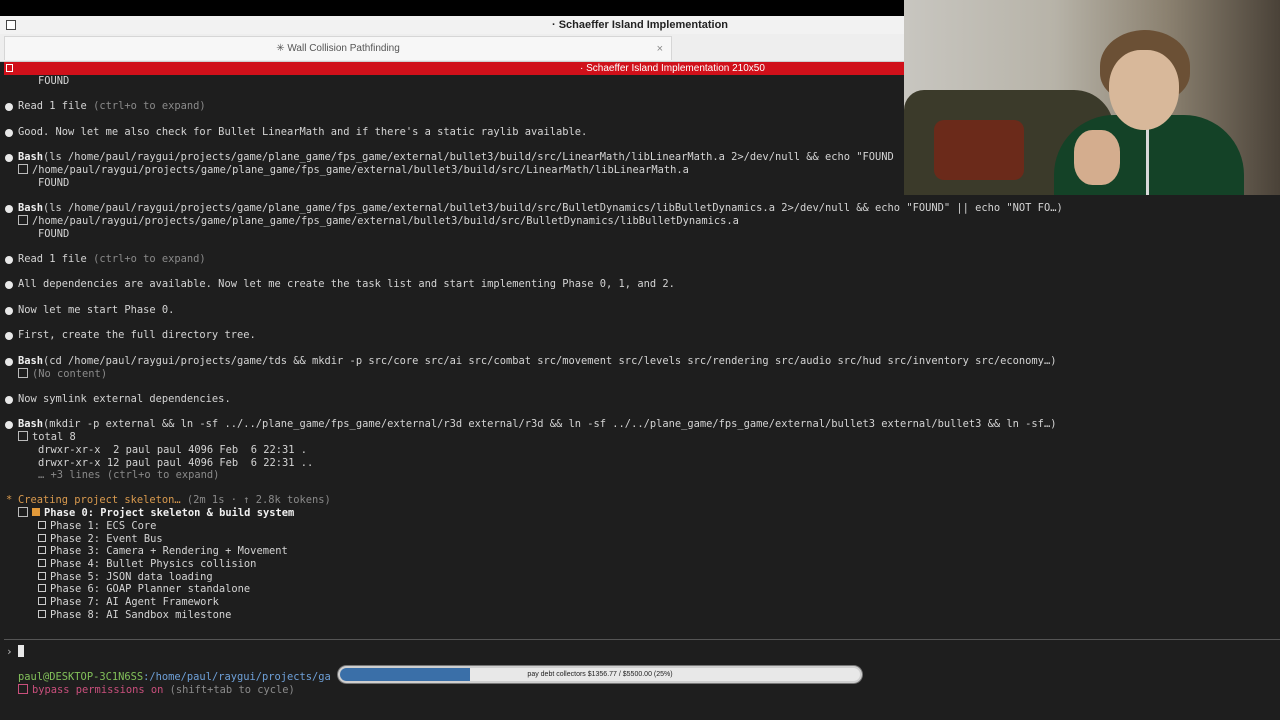  Describe the element at coordinates (141, 615) in the screenshot. I see `todo-label: Phase 8: AI Sandbox milestone` at that location.